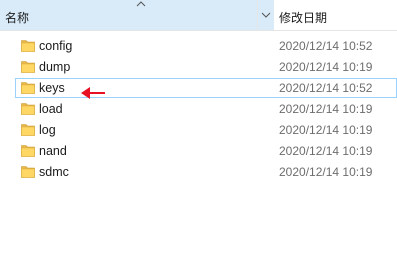  I want to click on sort-up-icon, so click(141, 4).